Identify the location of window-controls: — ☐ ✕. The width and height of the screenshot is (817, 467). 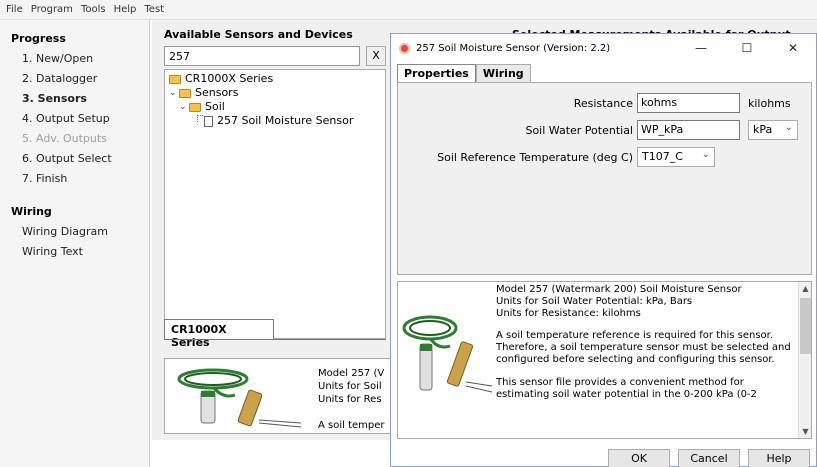
(747, 48).